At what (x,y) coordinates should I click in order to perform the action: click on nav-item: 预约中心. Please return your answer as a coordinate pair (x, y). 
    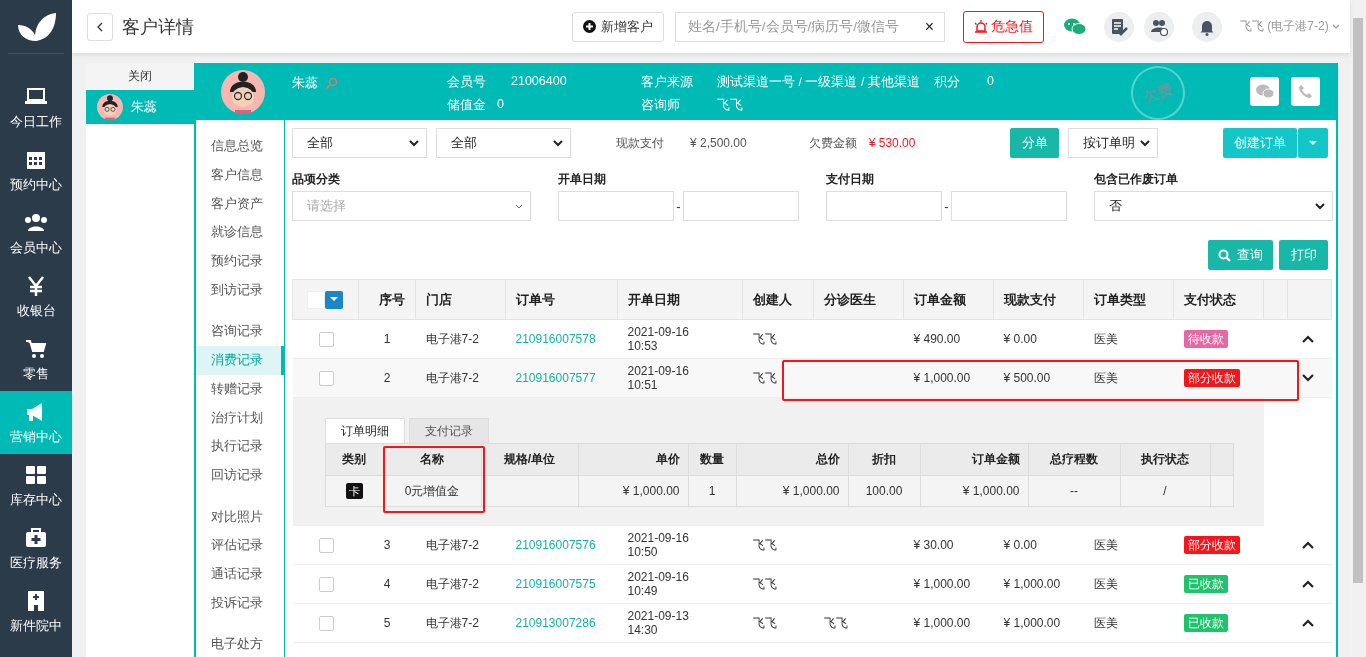
    Looking at the image, I should click on (36, 170).